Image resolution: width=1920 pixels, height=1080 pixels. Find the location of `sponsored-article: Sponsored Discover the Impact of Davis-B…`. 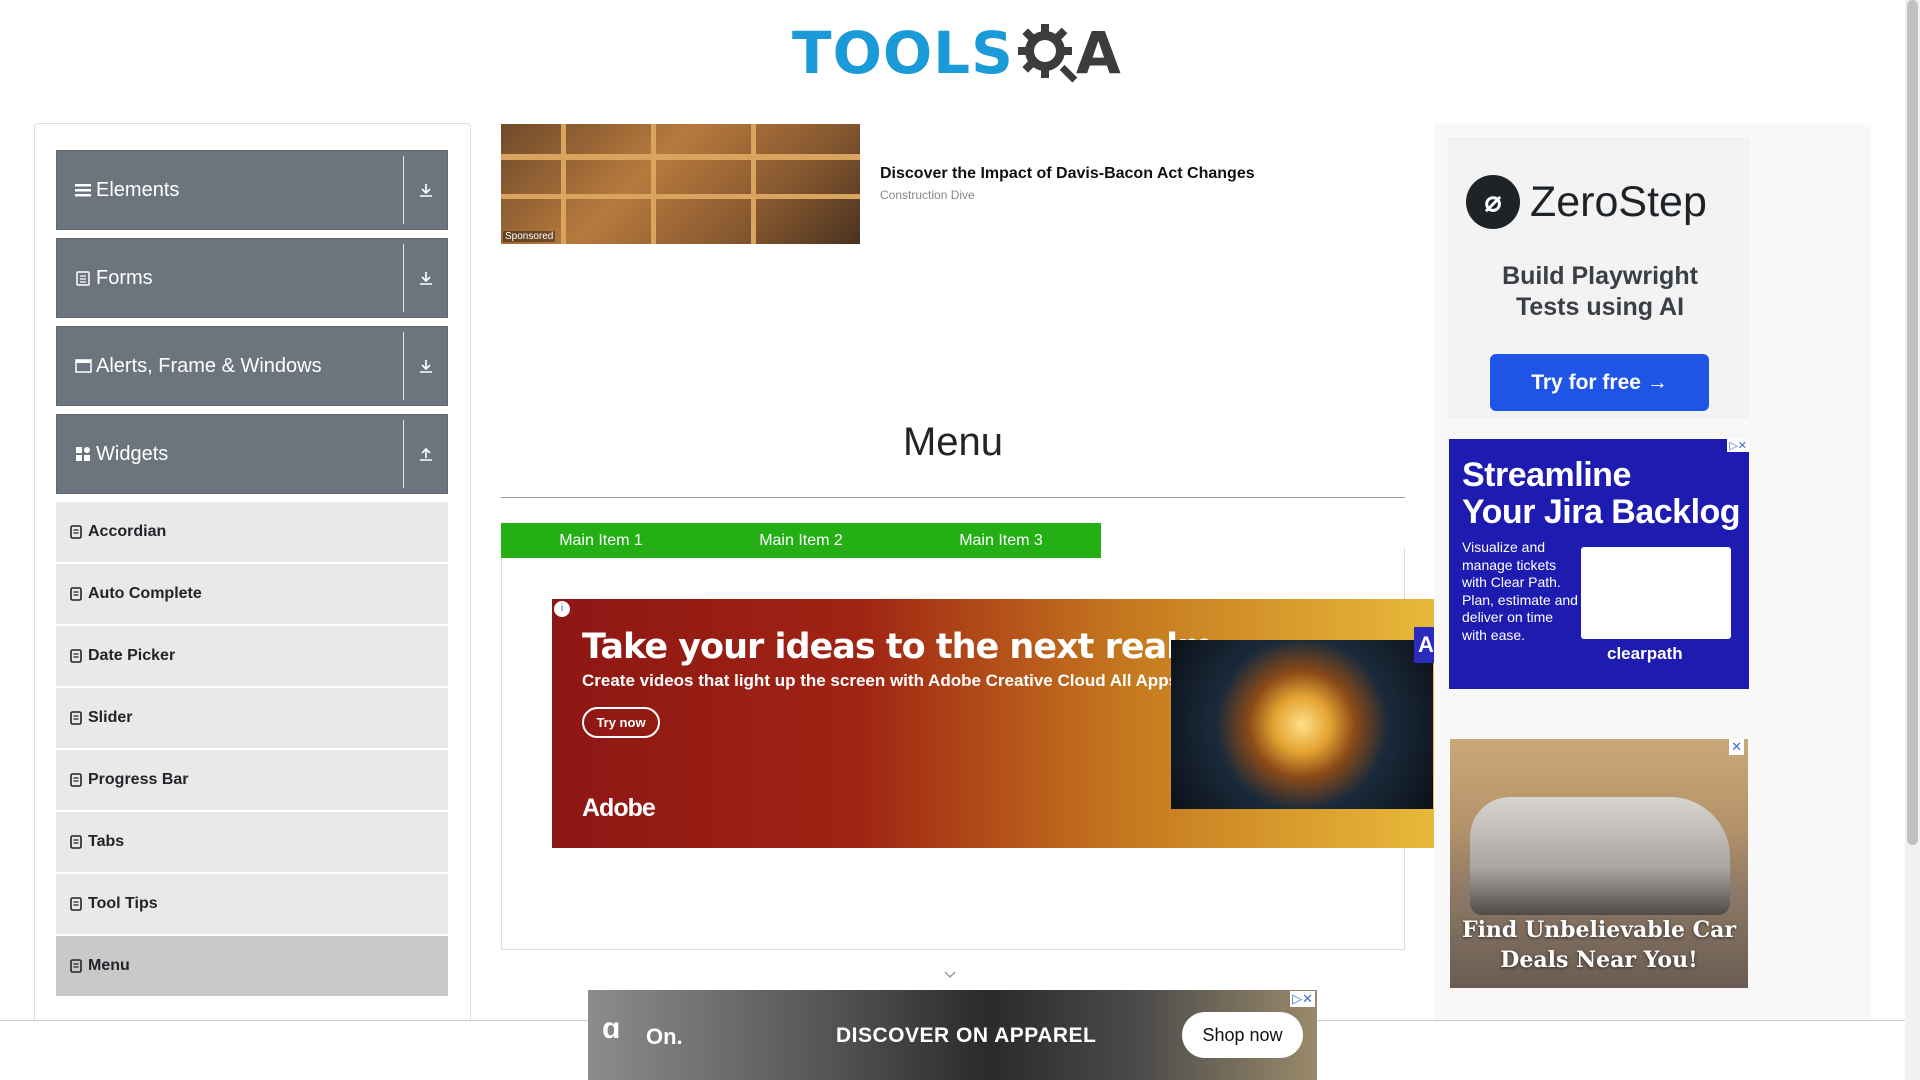

sponsored-article: Sponsored Discover the Impact of Davis-B… is located at coordinates (941, 184).